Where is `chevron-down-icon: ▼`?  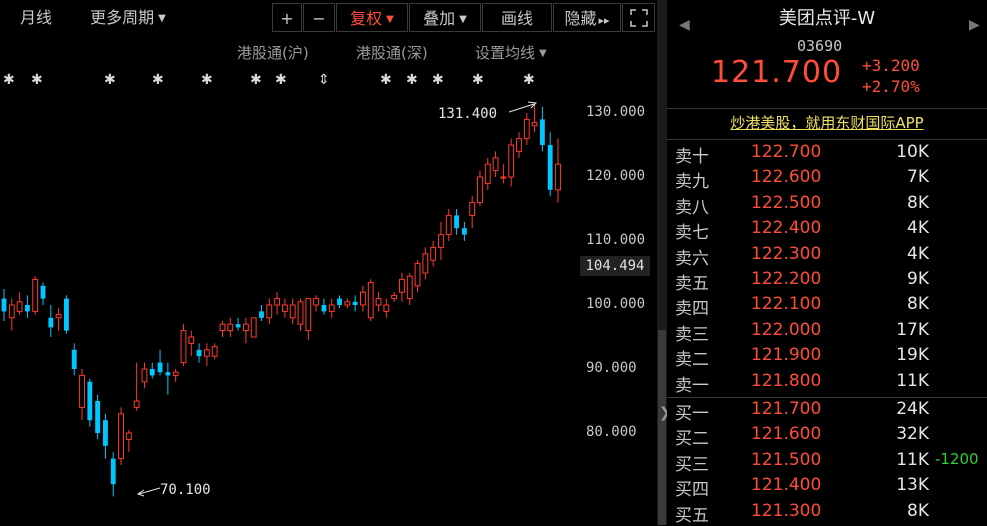
chevron-down-icon: ▼ is located at coordinates (463, 19).